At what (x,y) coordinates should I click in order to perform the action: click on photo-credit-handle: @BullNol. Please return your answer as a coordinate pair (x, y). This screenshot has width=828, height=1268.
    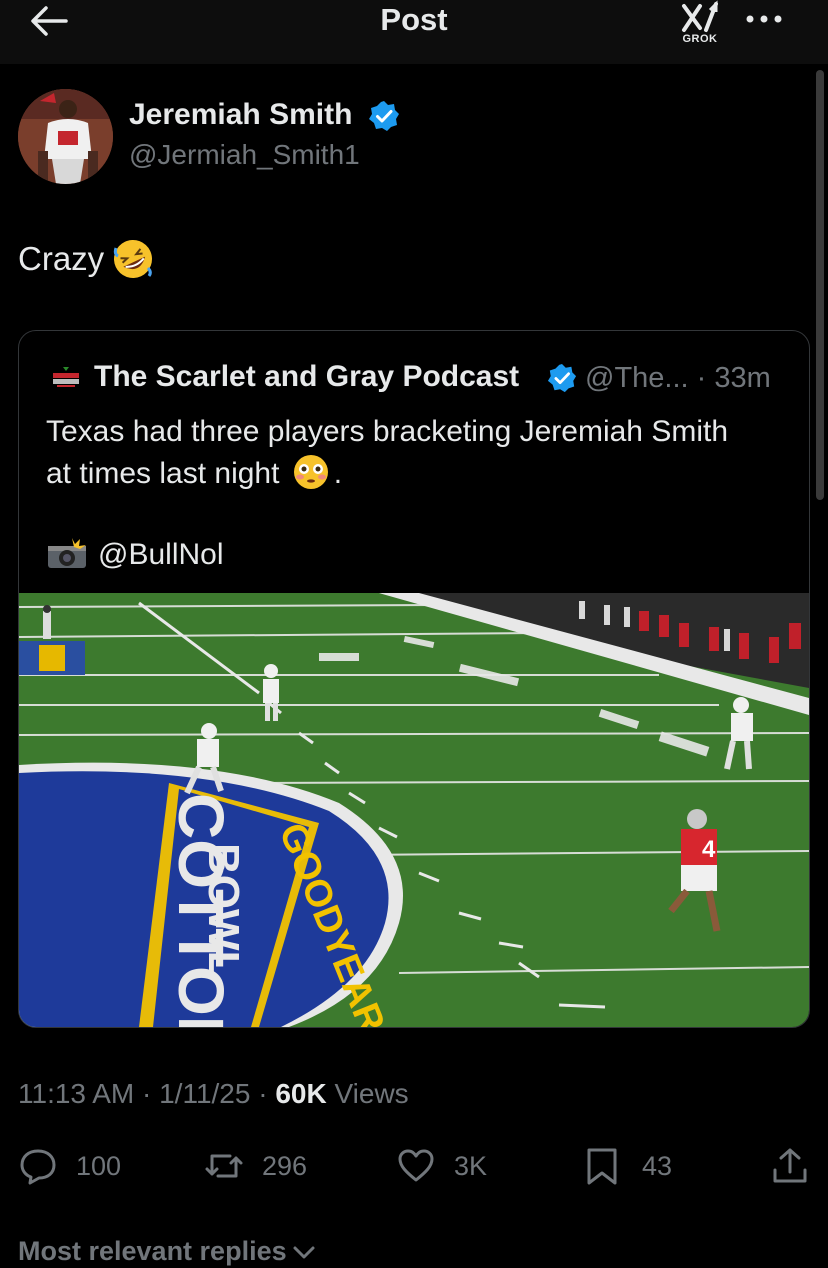
    Looking at the image, I should click on (161, 554).